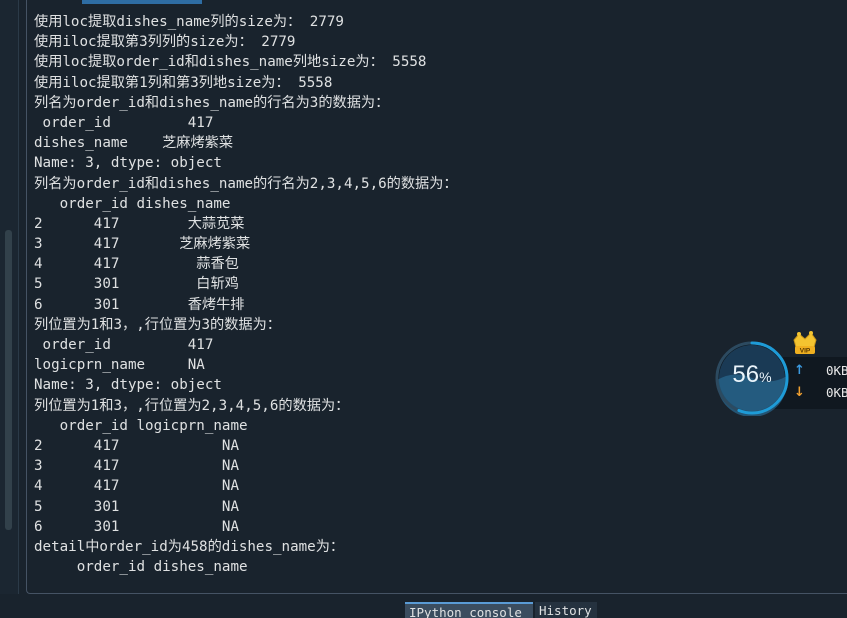 The height and width of the screenshot is (618, 847). What do you see at coordinates (136, 506) in the screenshot?
I see `console-line: 5 301 NA` at bounding box center [136, 506].